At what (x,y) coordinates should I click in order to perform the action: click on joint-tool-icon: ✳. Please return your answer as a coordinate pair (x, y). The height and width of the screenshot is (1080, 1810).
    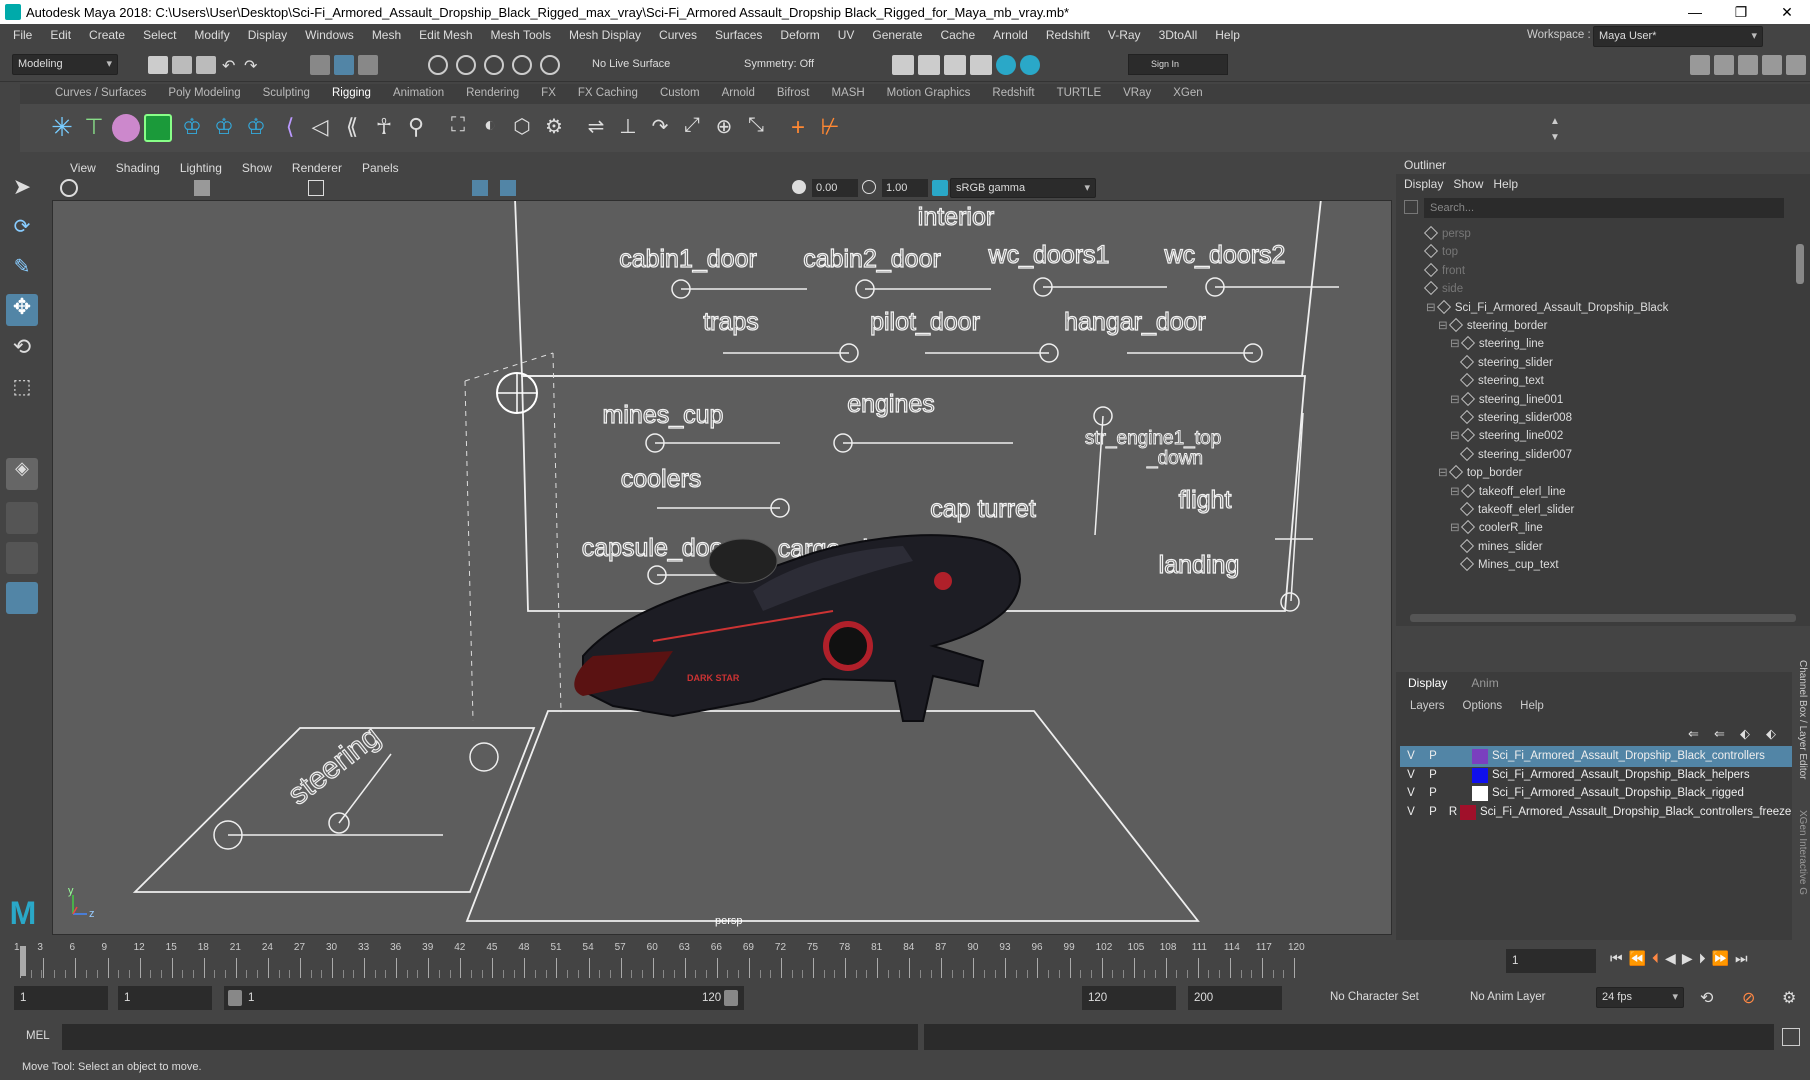
    Looking at the image, I should click on (62, 128).